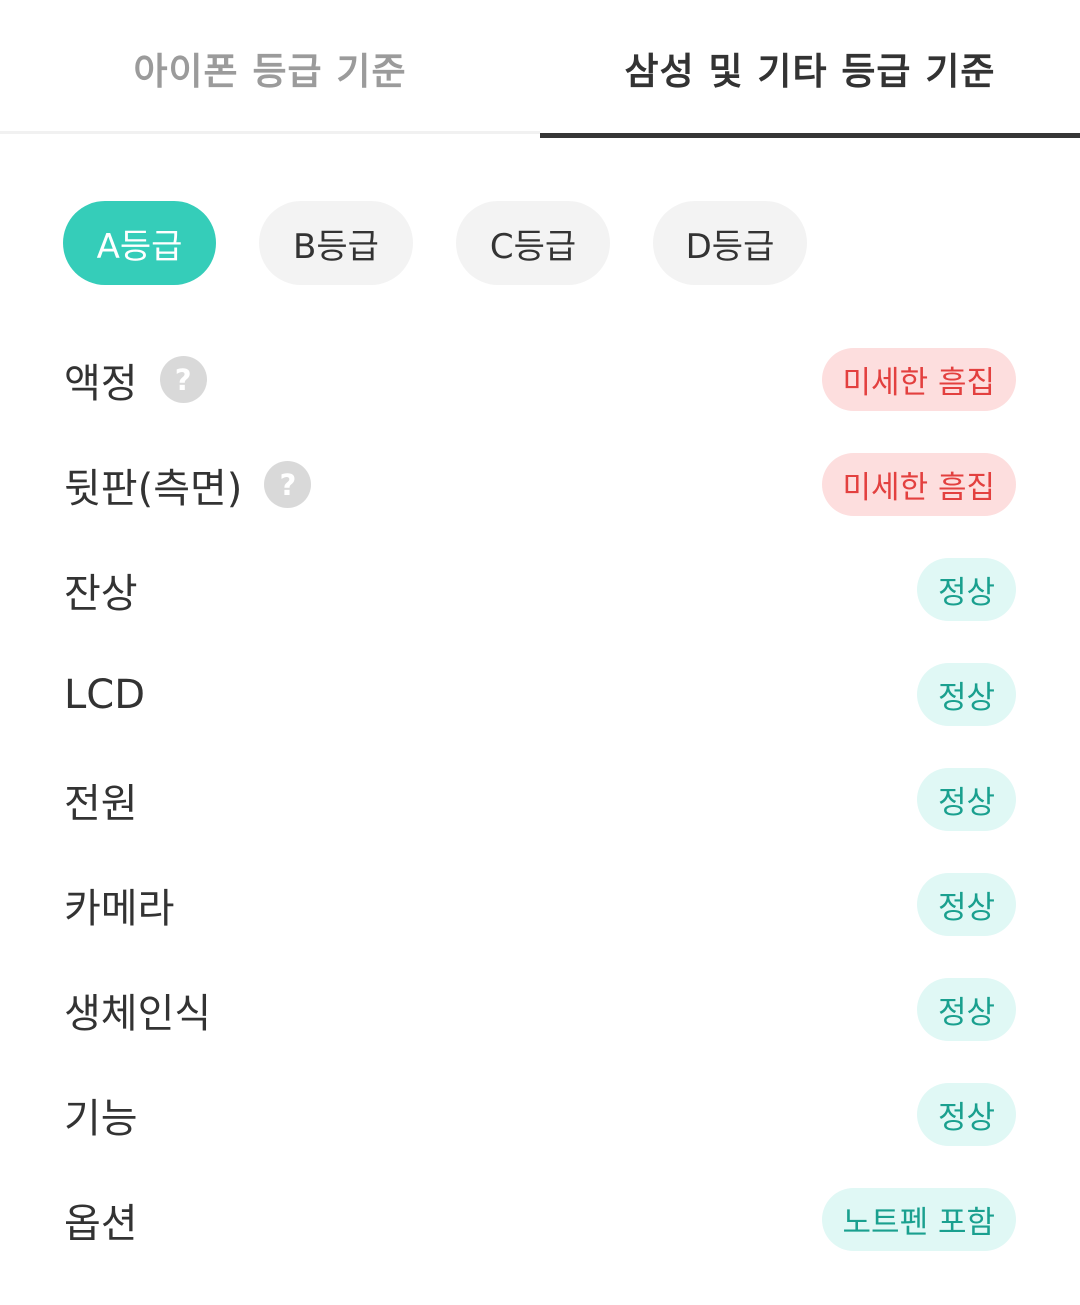  What do you see at coordinates (101, 383) in the screenshot?
I see `criteria-label: 액정` at bounding box center [101, 383].